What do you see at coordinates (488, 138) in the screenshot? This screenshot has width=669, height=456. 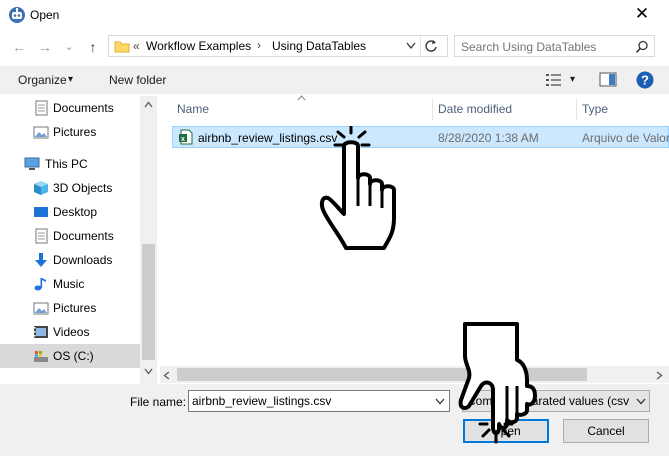 I see `file-date: 8/28/2020 1:38 AM` at bounding box center [488, 138].